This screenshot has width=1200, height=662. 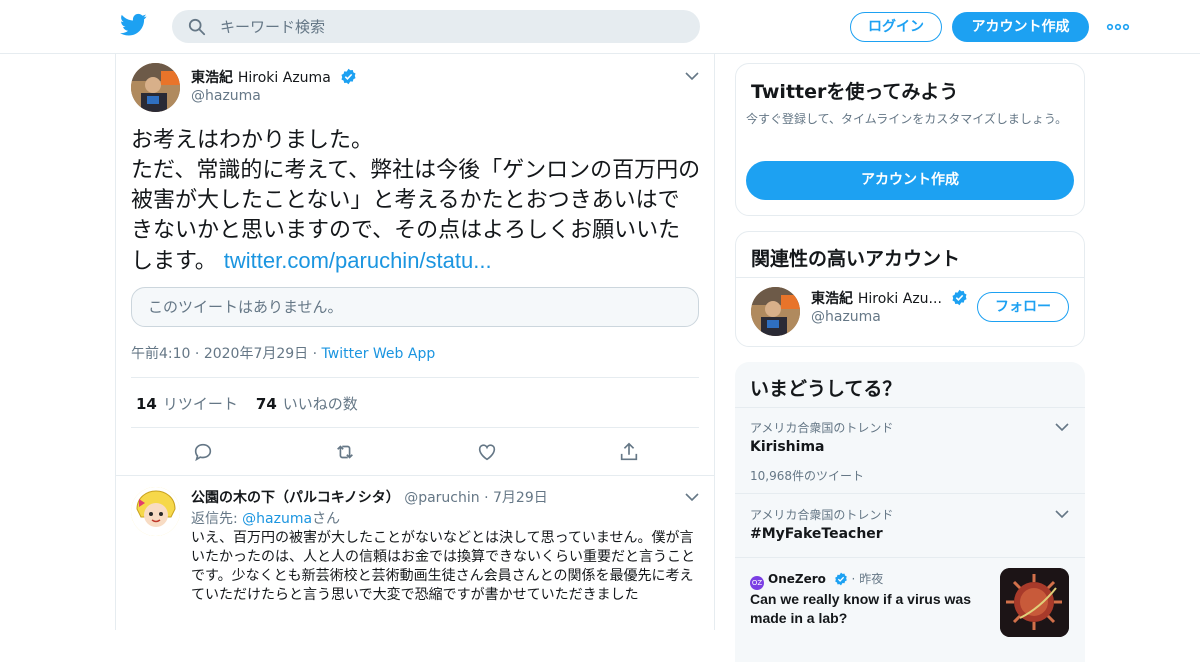 I want to click on follow-button: フォロー, so click(x=1023, y=307).